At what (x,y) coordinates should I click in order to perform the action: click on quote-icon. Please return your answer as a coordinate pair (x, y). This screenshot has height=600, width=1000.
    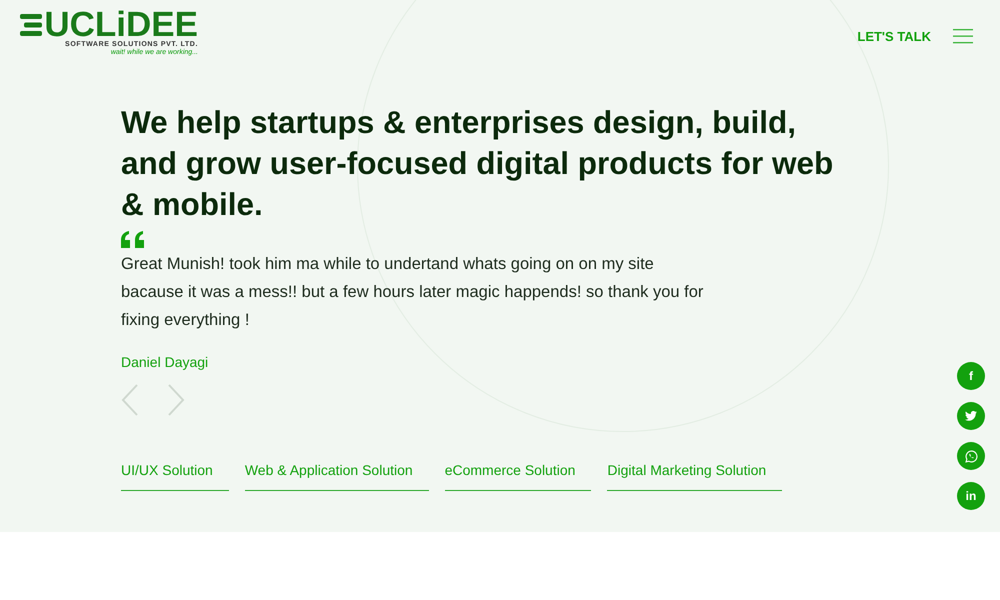
    Looking at the image, I should click on (133, 239).